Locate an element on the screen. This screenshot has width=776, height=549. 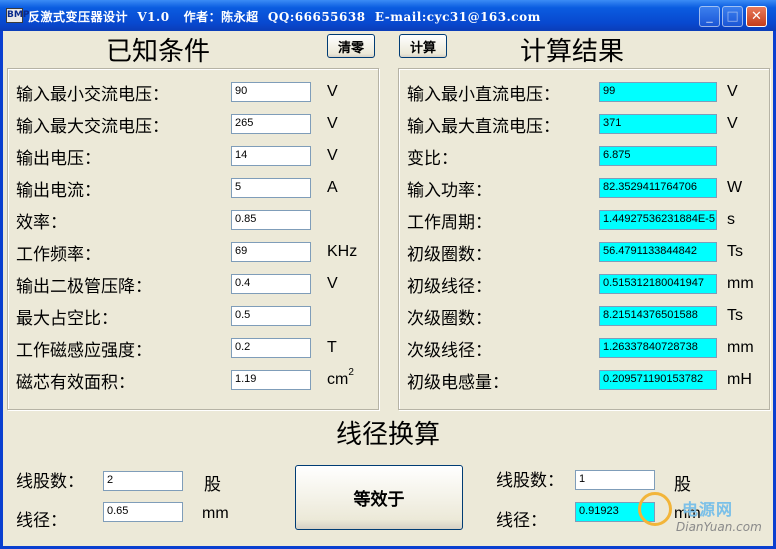
left-strands-label: 线股数： is located at coordinates (50, 482).